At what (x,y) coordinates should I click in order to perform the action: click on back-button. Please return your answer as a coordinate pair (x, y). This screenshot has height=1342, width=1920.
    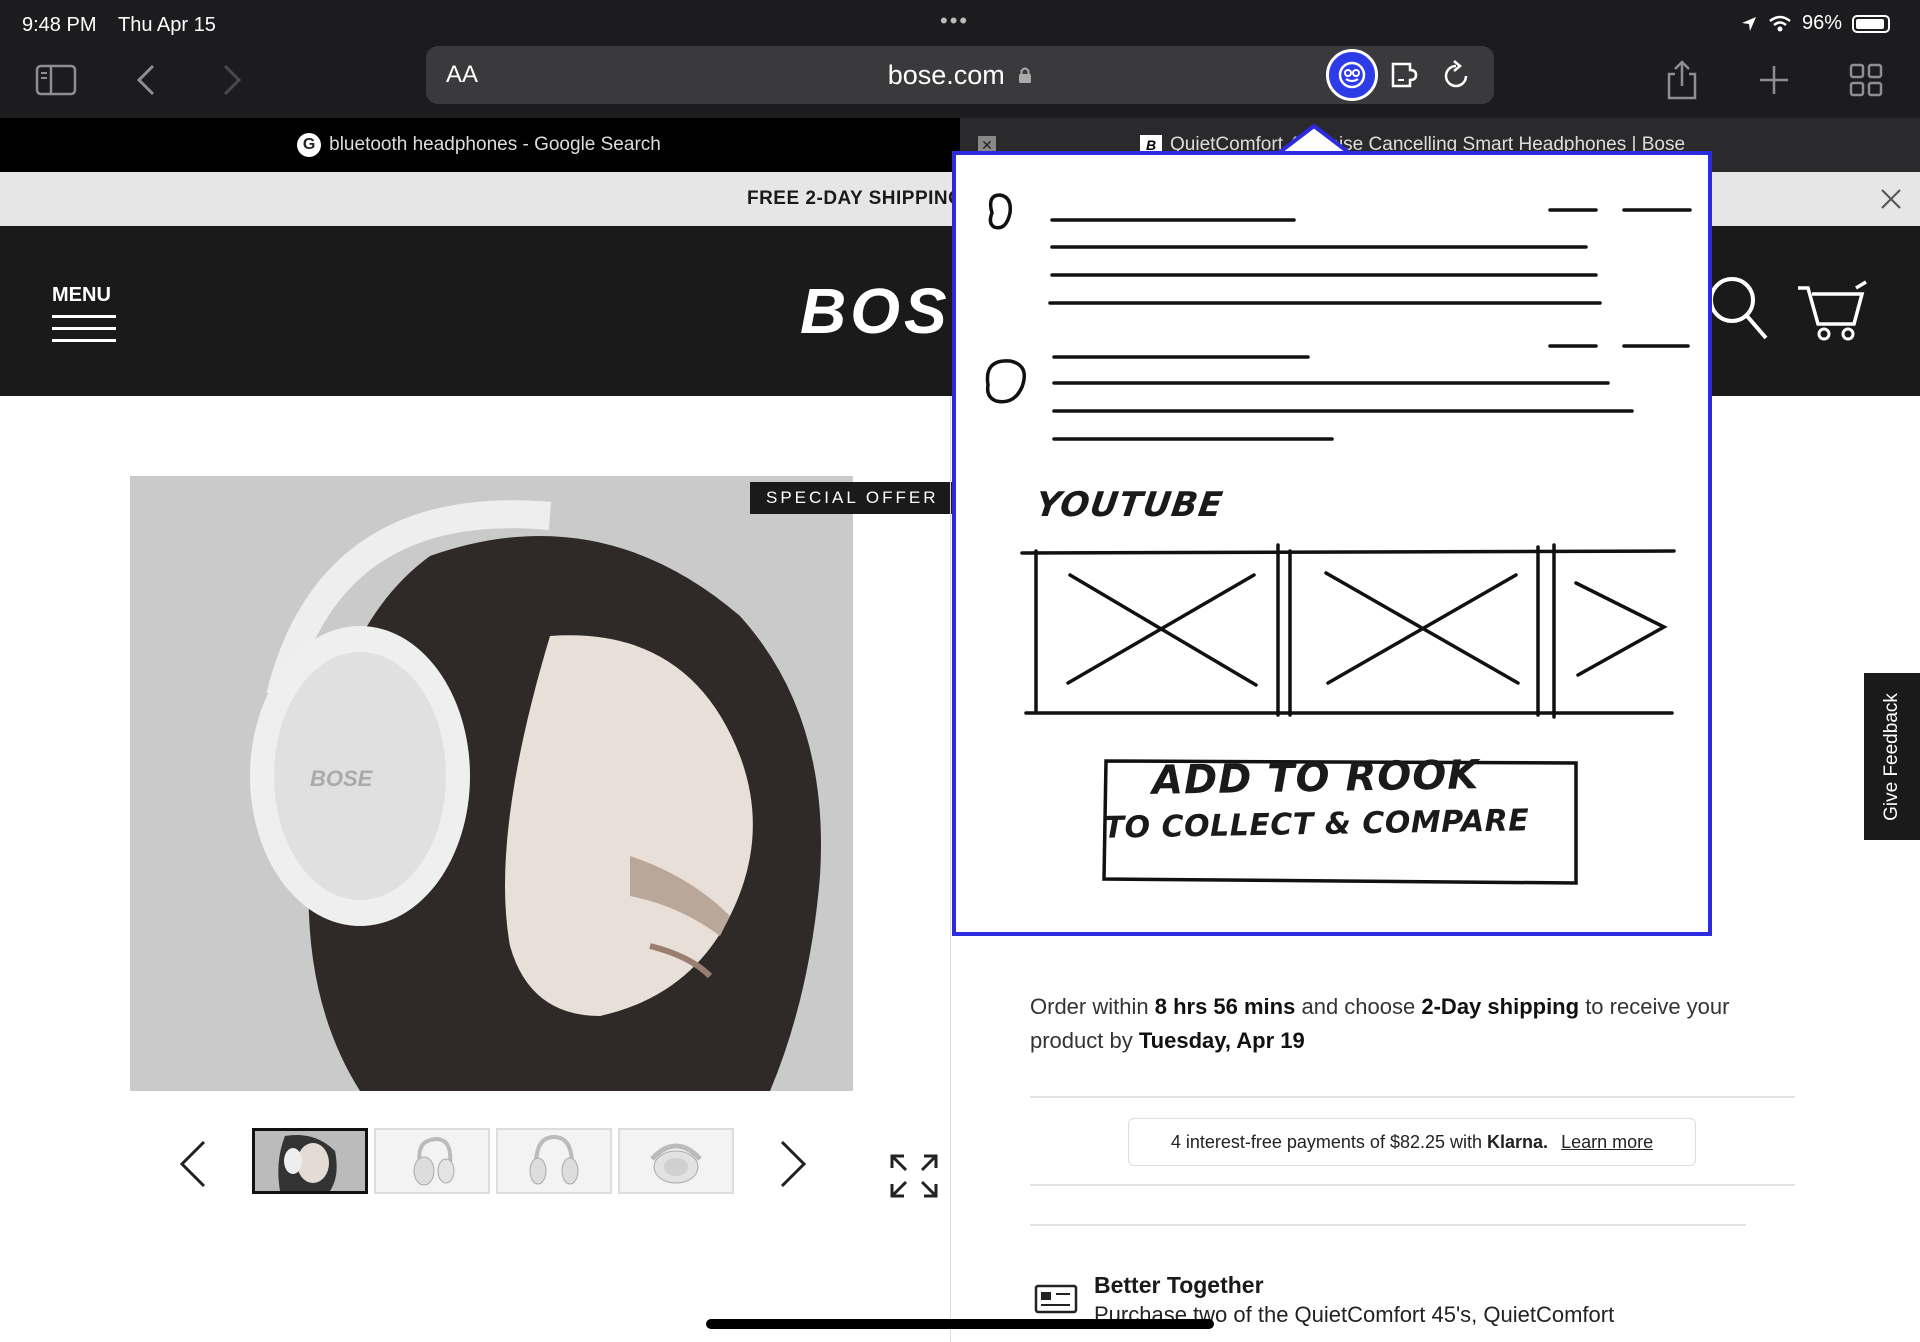
    Looking at the image, I should click on (146, 80).